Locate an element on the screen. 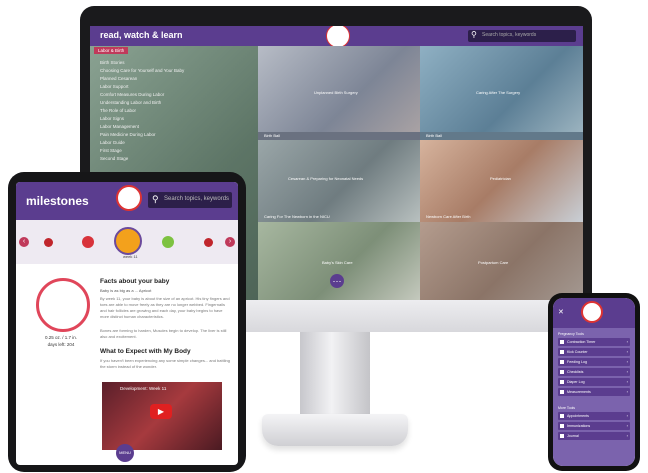 The height and width of the screenshot is (473, 648). baby-stats: 0.25 oz. / 1.7 in. days left: 204 is located at coordinates (61, 341).